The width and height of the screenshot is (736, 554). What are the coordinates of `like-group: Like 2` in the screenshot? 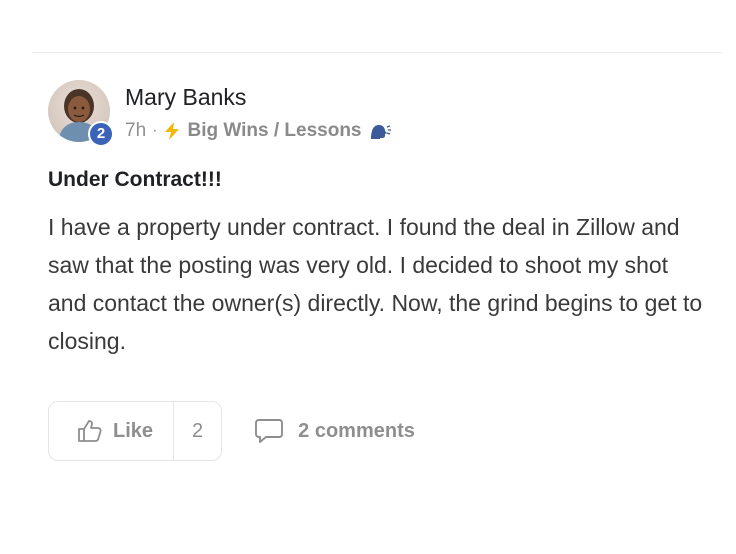 It's located at (135, 431).